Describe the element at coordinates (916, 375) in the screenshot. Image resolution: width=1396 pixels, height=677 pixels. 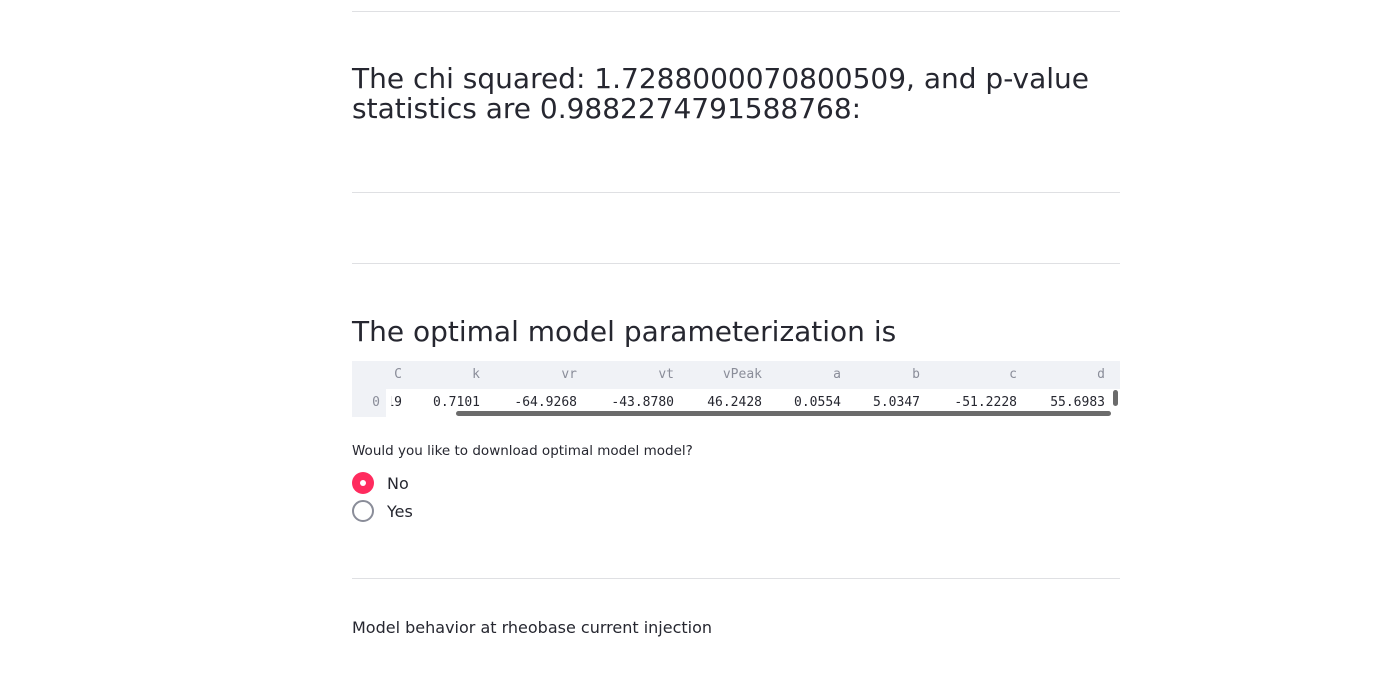
I see `column-header-b: b` at that location.